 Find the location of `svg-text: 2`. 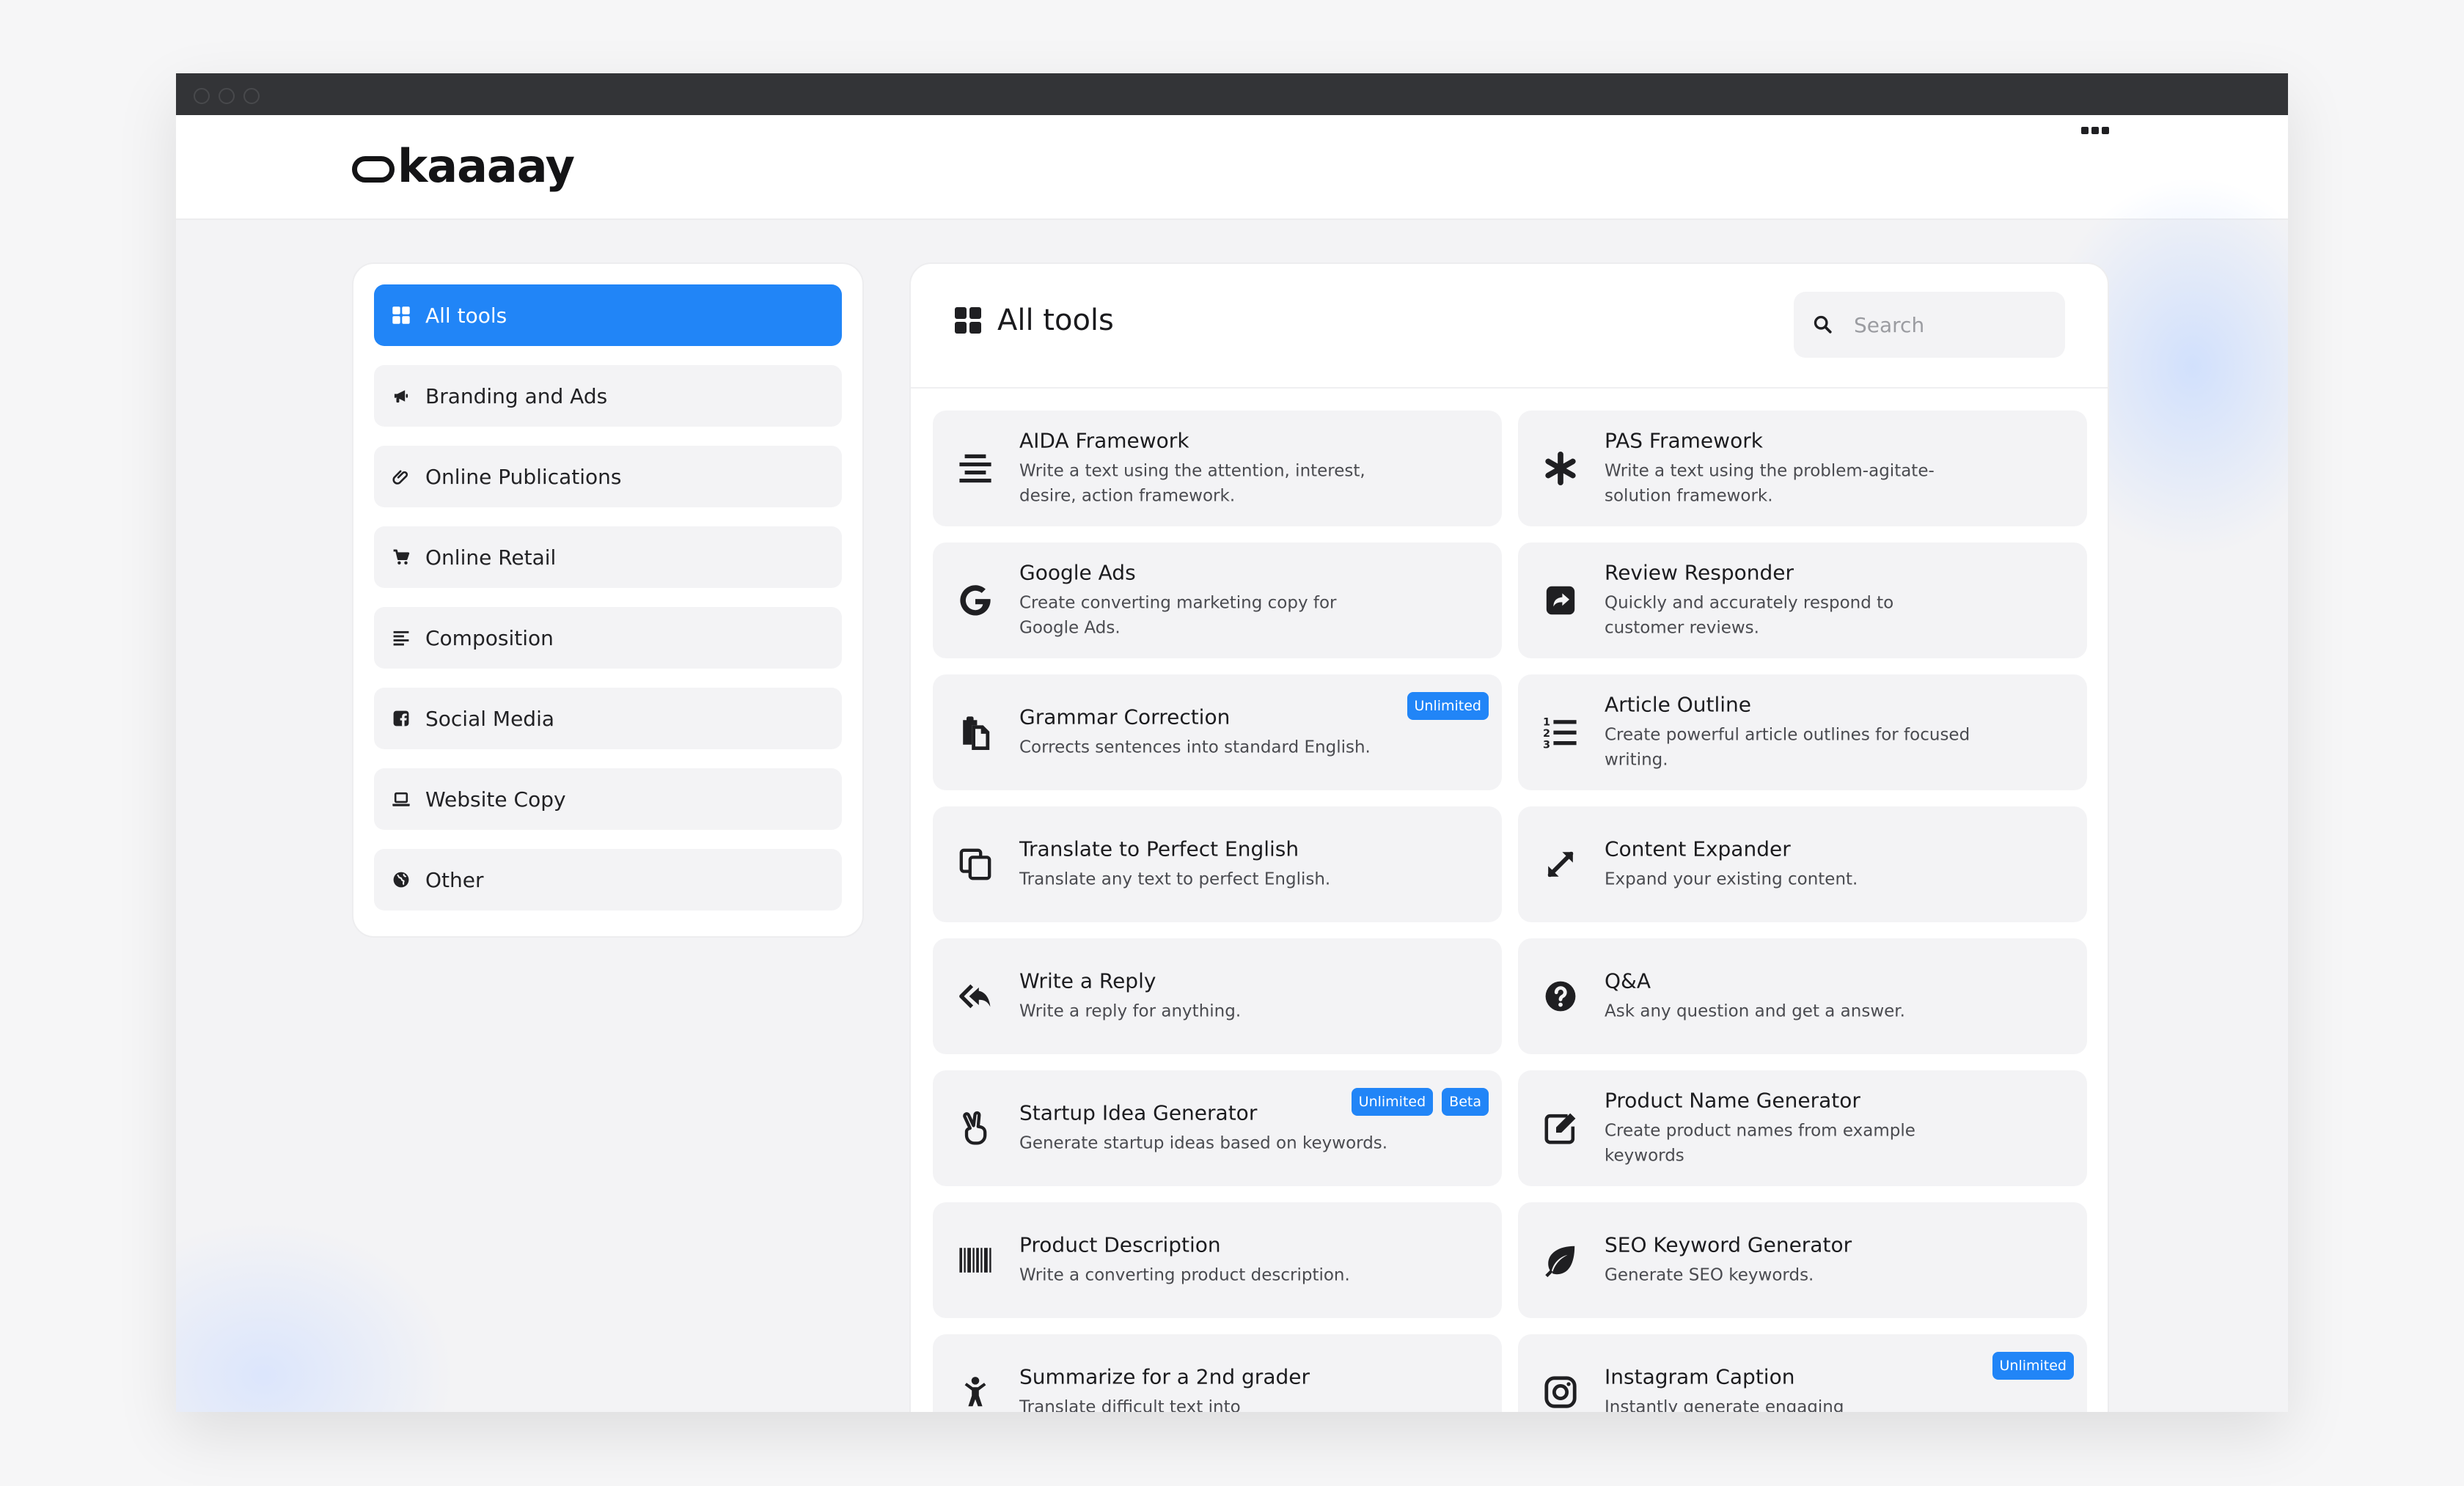

svg-text: 2 is located at coordinates (1546, 734).